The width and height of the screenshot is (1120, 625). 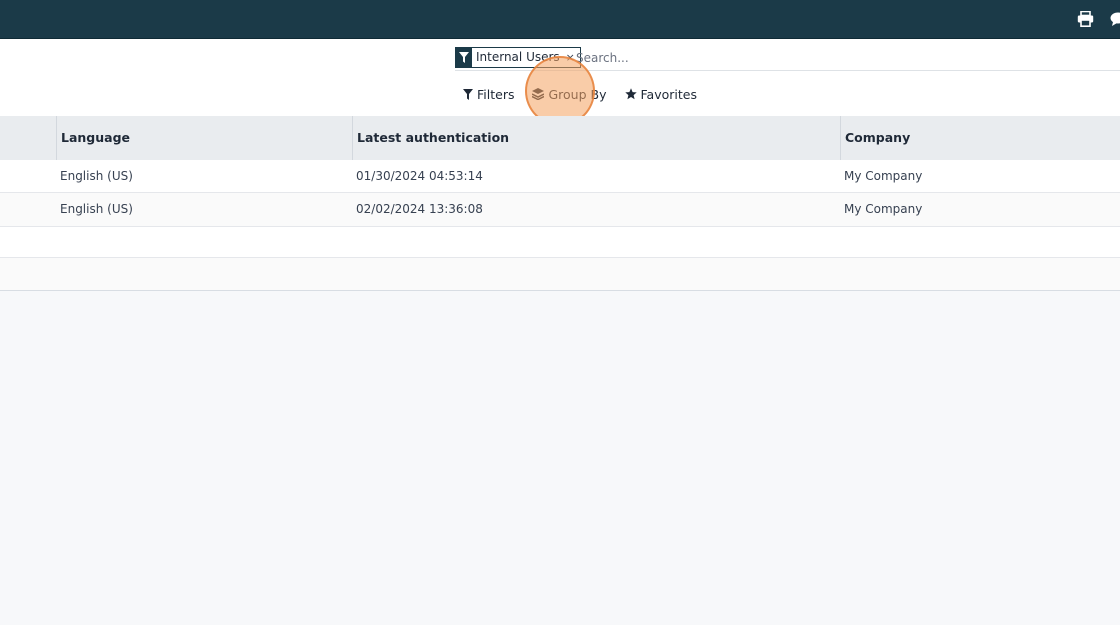 What do you see at coordinates (538, 94) in the screenshot?
I see `layers-icon` at bounding box center [538, 94].